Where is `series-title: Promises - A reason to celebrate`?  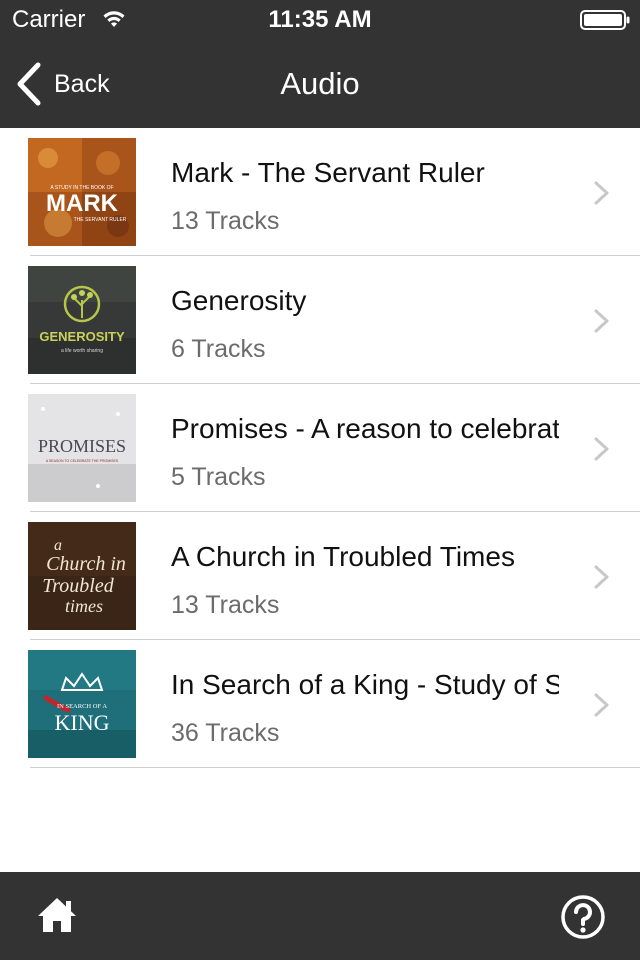
series-title: Promises - A reason to celebrate is located at coordinates (365, 428).